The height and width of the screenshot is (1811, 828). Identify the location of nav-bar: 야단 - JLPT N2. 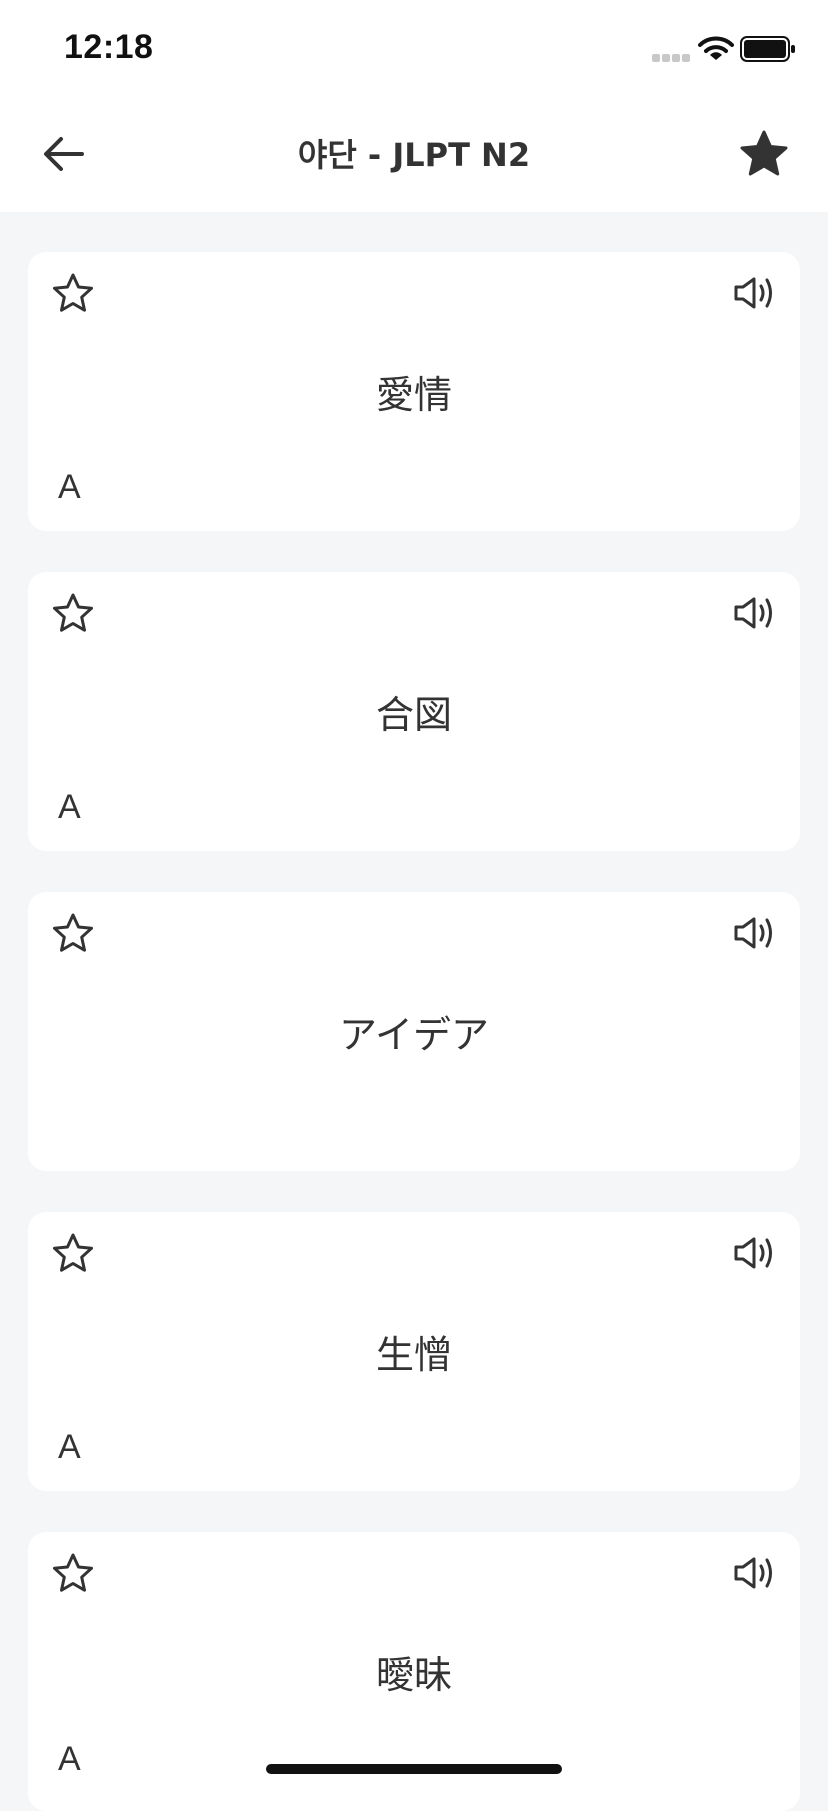
(414, 156).